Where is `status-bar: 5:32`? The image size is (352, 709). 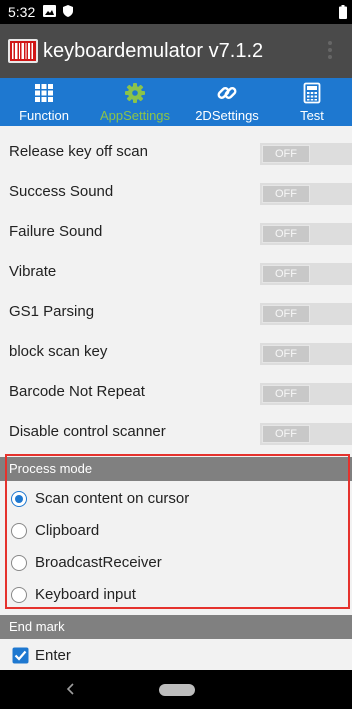
status-bar: 5:32 is located at coordinates (176, 12).